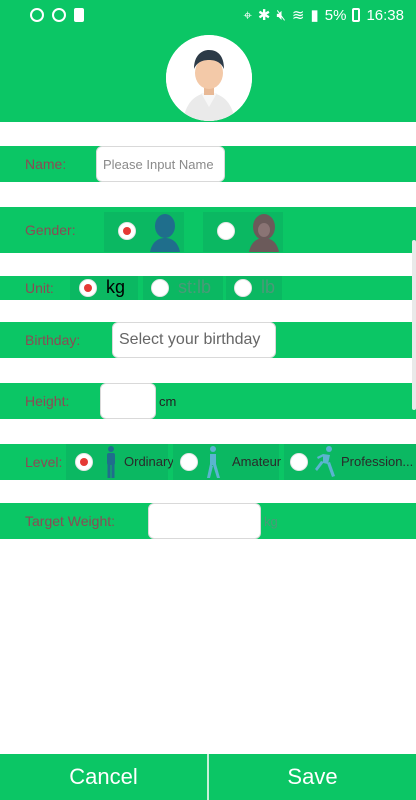 Image resolution: width=416 pixels, height=800 pixels. Describe the element at coordinates (44, 462) in the screenshot. I see `level-label: Level:` at that location.